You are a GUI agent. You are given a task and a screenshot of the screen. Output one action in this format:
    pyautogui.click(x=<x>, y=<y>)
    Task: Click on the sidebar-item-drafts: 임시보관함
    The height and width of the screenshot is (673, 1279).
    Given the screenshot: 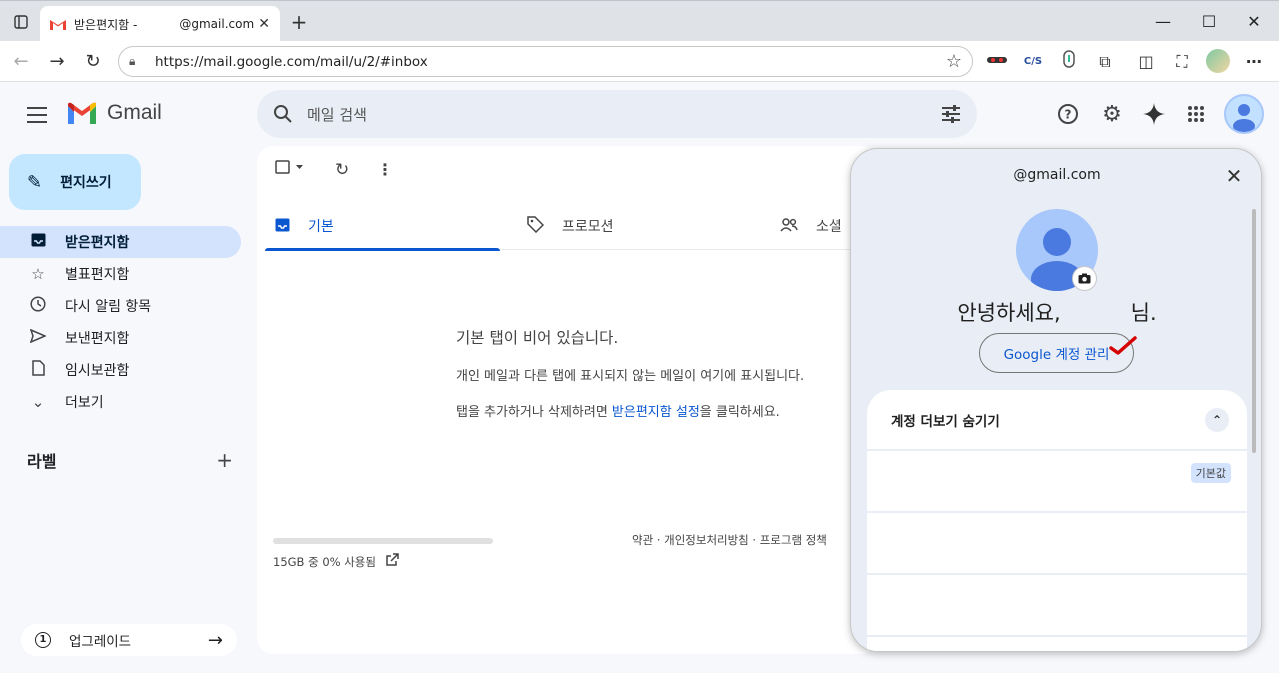 What is the action you would take?
    pyautogui.click(x=120, y=370)
    